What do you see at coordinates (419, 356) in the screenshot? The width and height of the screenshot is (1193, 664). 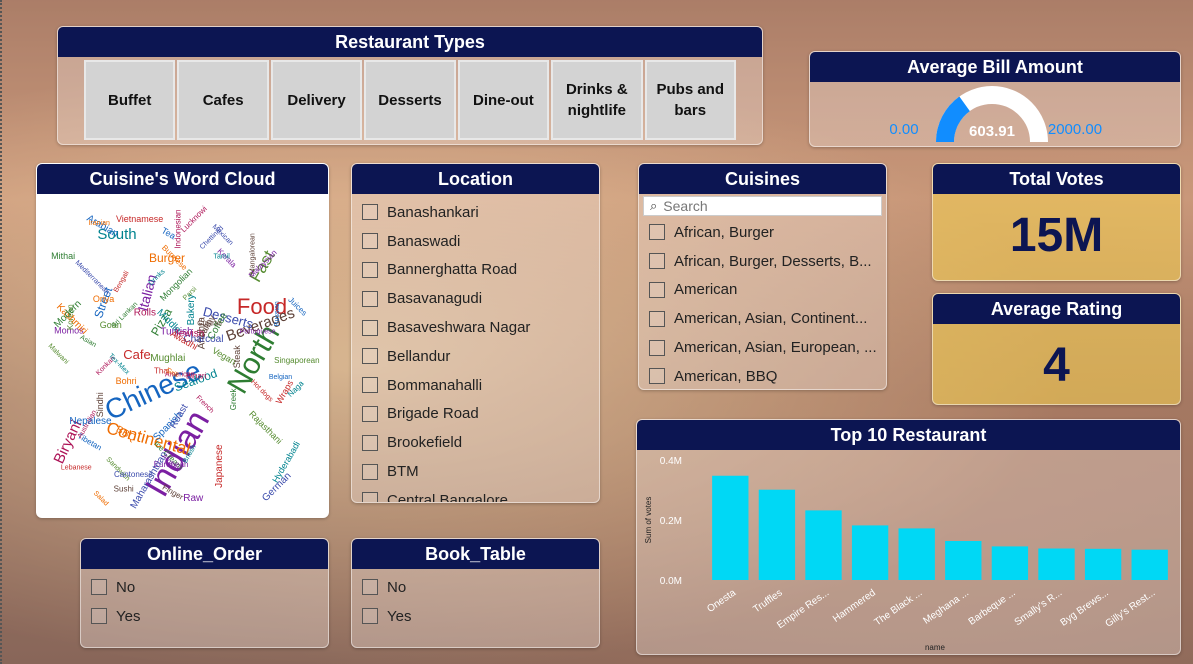 I see `location-label: Bellandur` at bounding box center [419, 356].